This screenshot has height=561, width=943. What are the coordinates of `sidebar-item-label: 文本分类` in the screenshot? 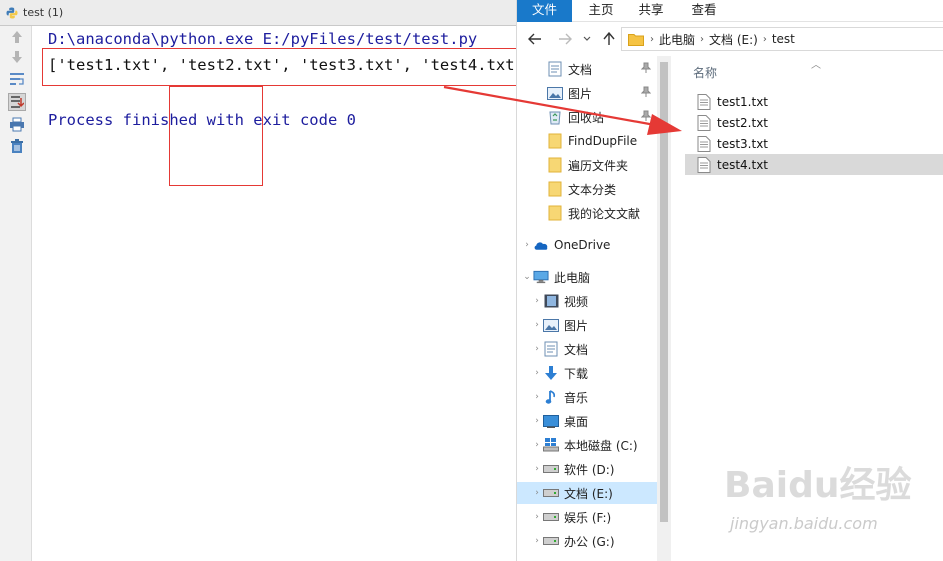 It's located at (592, 189).